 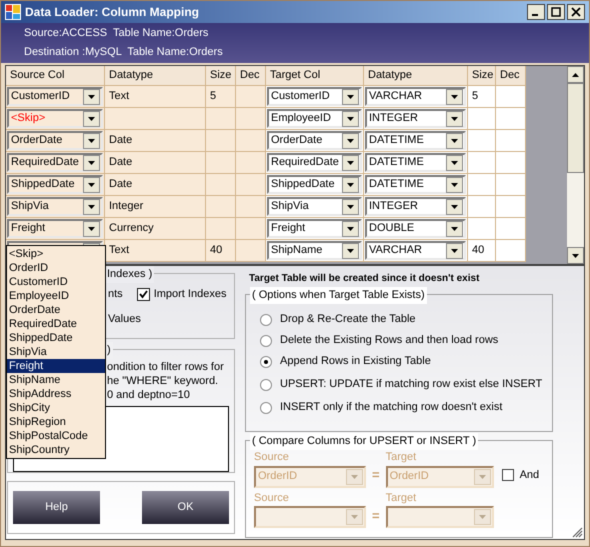 I want to click on radio-label: Delete the Existing Rows and then load rows, so click(x=389, y=340).